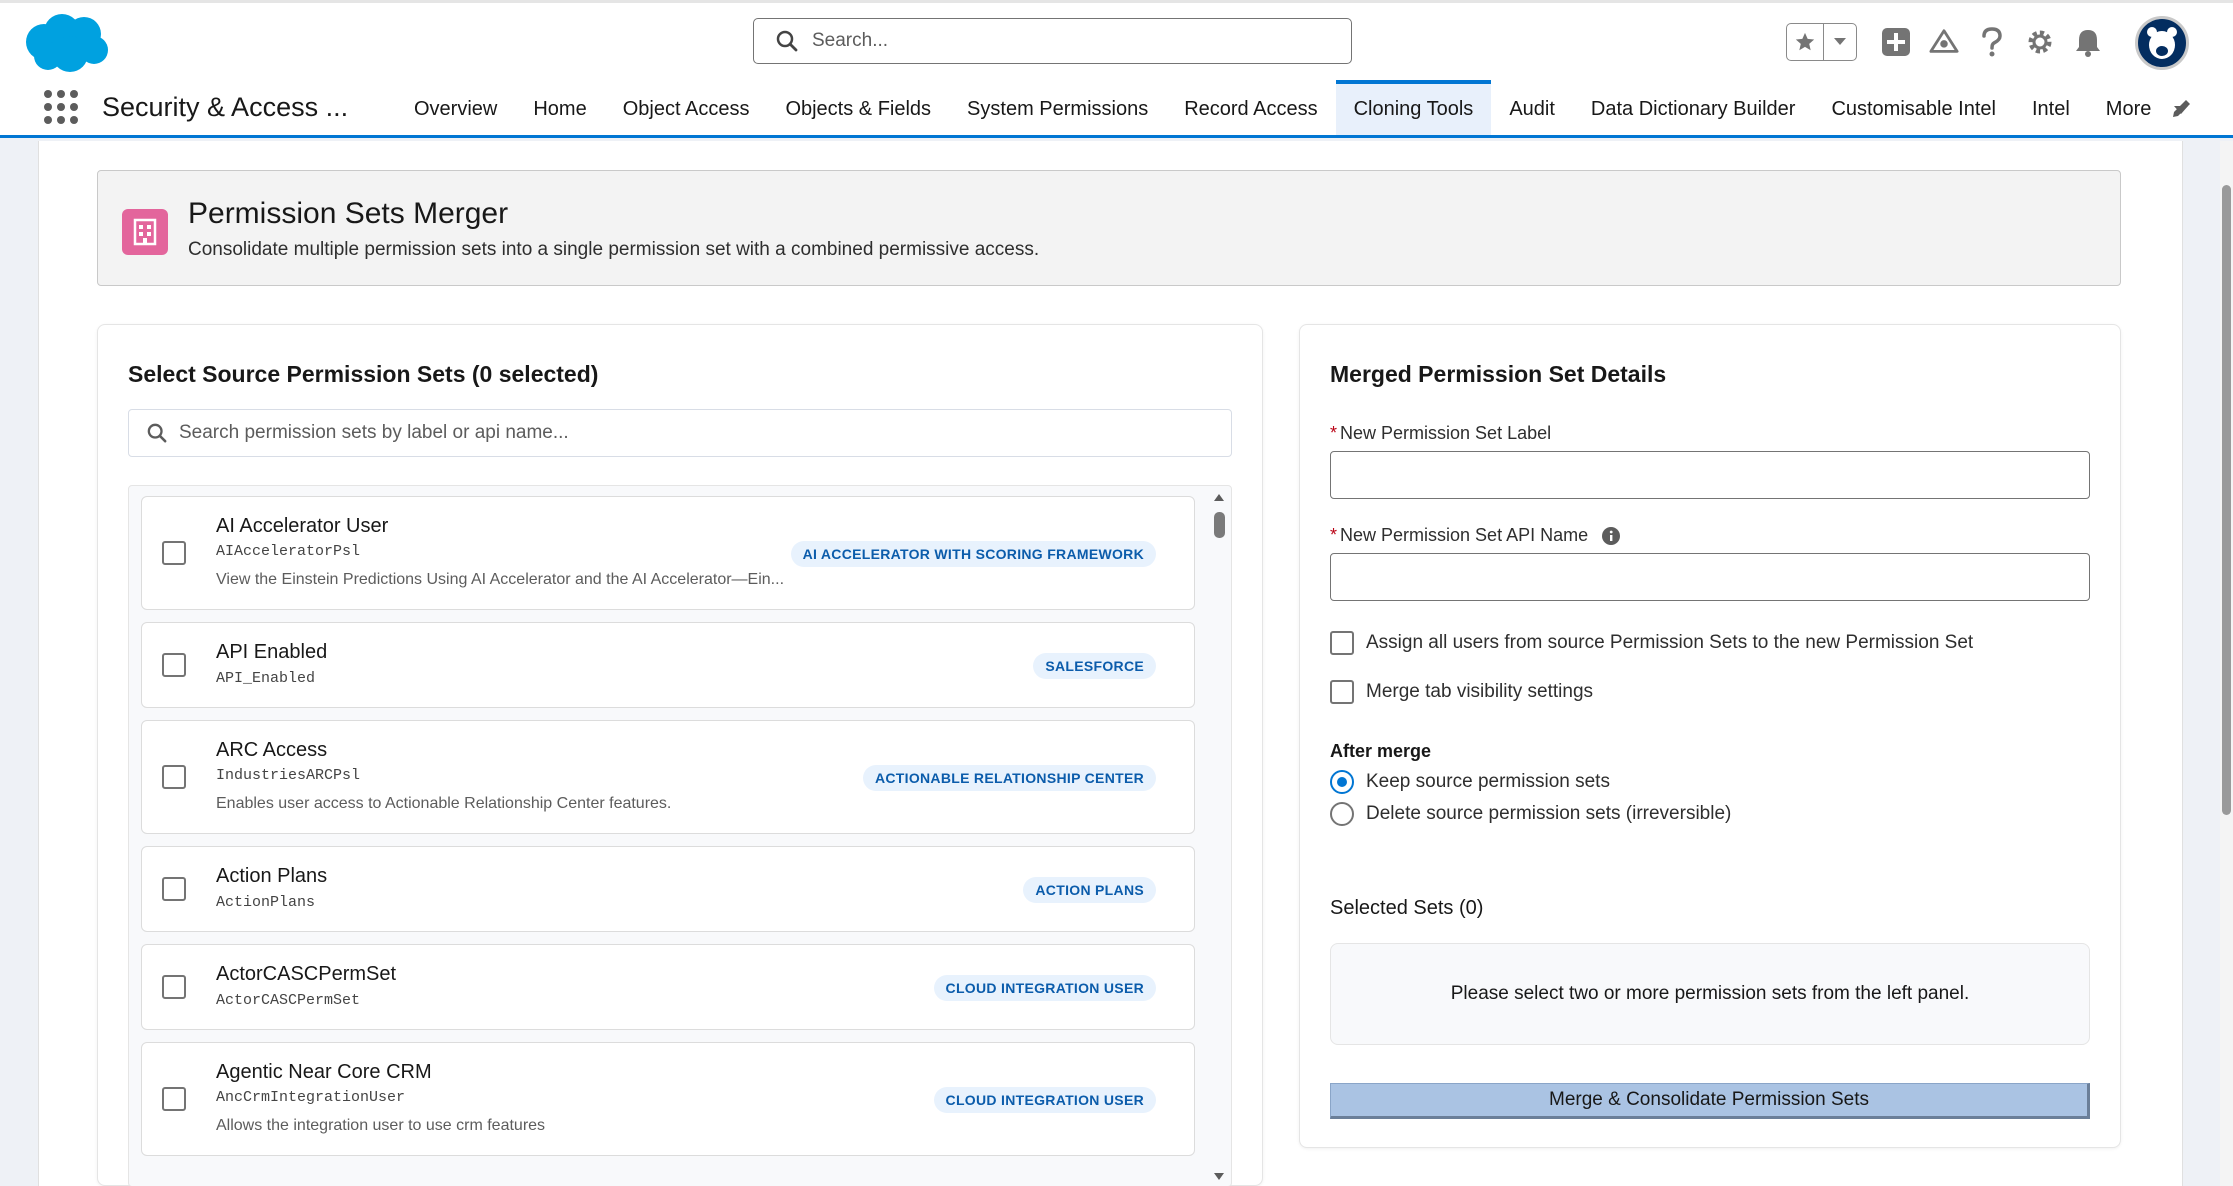  I want to click on plus-icon, so click(1896, 42).